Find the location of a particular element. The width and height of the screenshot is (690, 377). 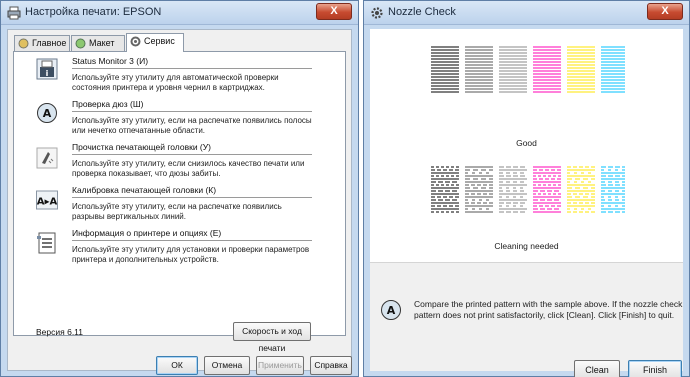

layout-tab-icon is located at coordinates (80, 43).